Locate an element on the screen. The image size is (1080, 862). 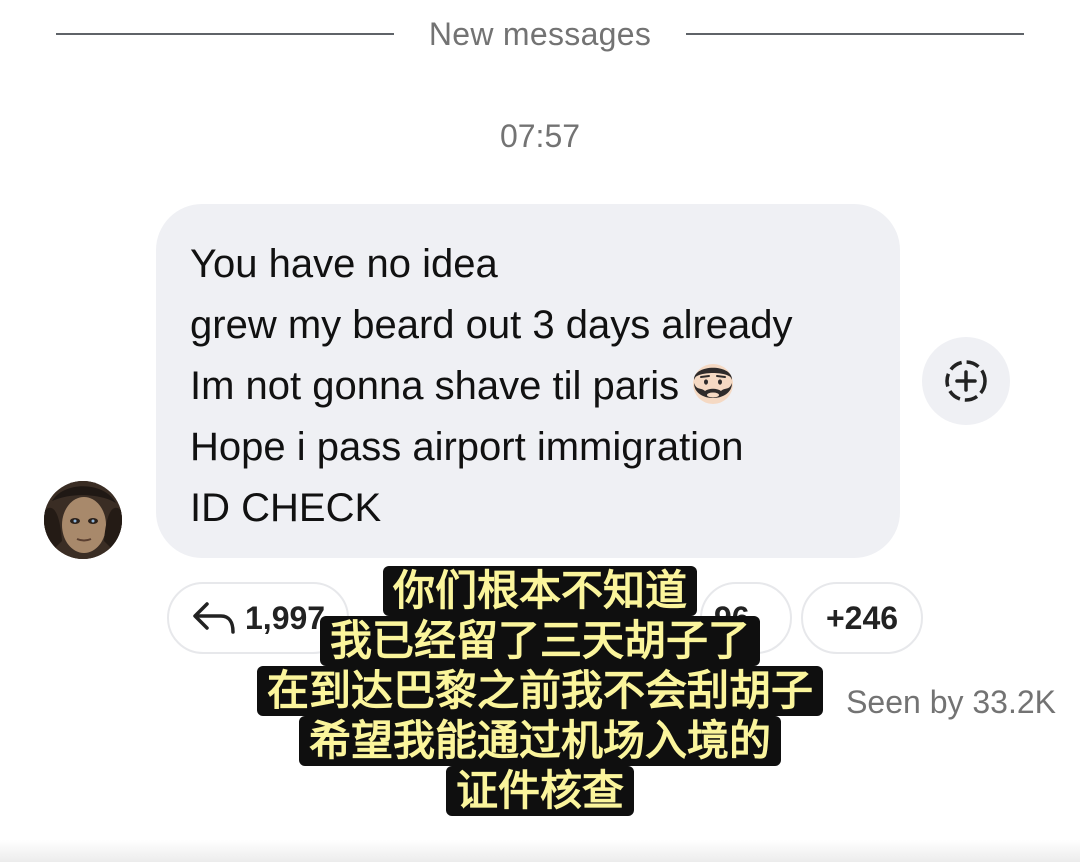
bottom-shadow is located at coordinates (540, 851).